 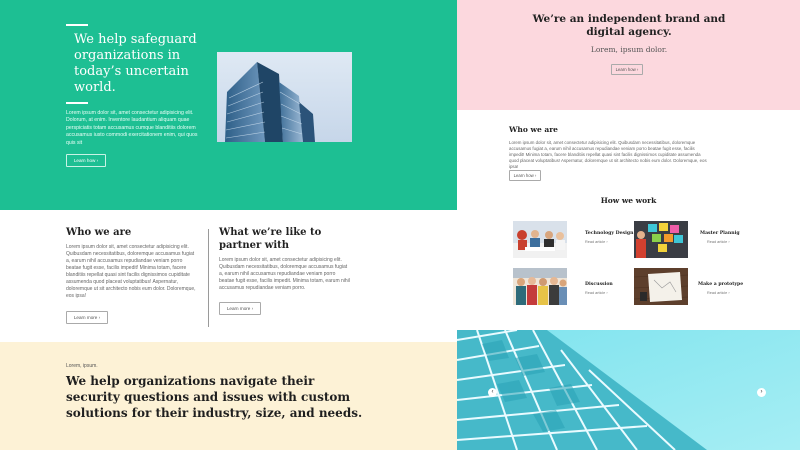 What do you see at coordinates (77, 25) in the screenshot?
I see `hero-accent-rule-top` at bounding box center [77, 25].